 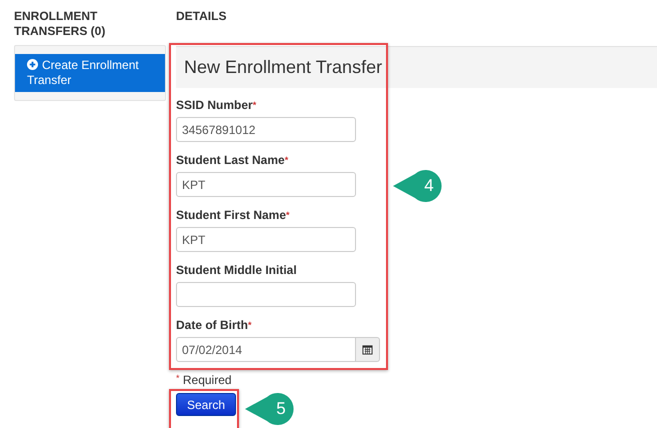 What do you see at coordinates (237, 270) in the screenshot?
I see `field-label: Student Middle Initial` at bounding box center [237, 270].